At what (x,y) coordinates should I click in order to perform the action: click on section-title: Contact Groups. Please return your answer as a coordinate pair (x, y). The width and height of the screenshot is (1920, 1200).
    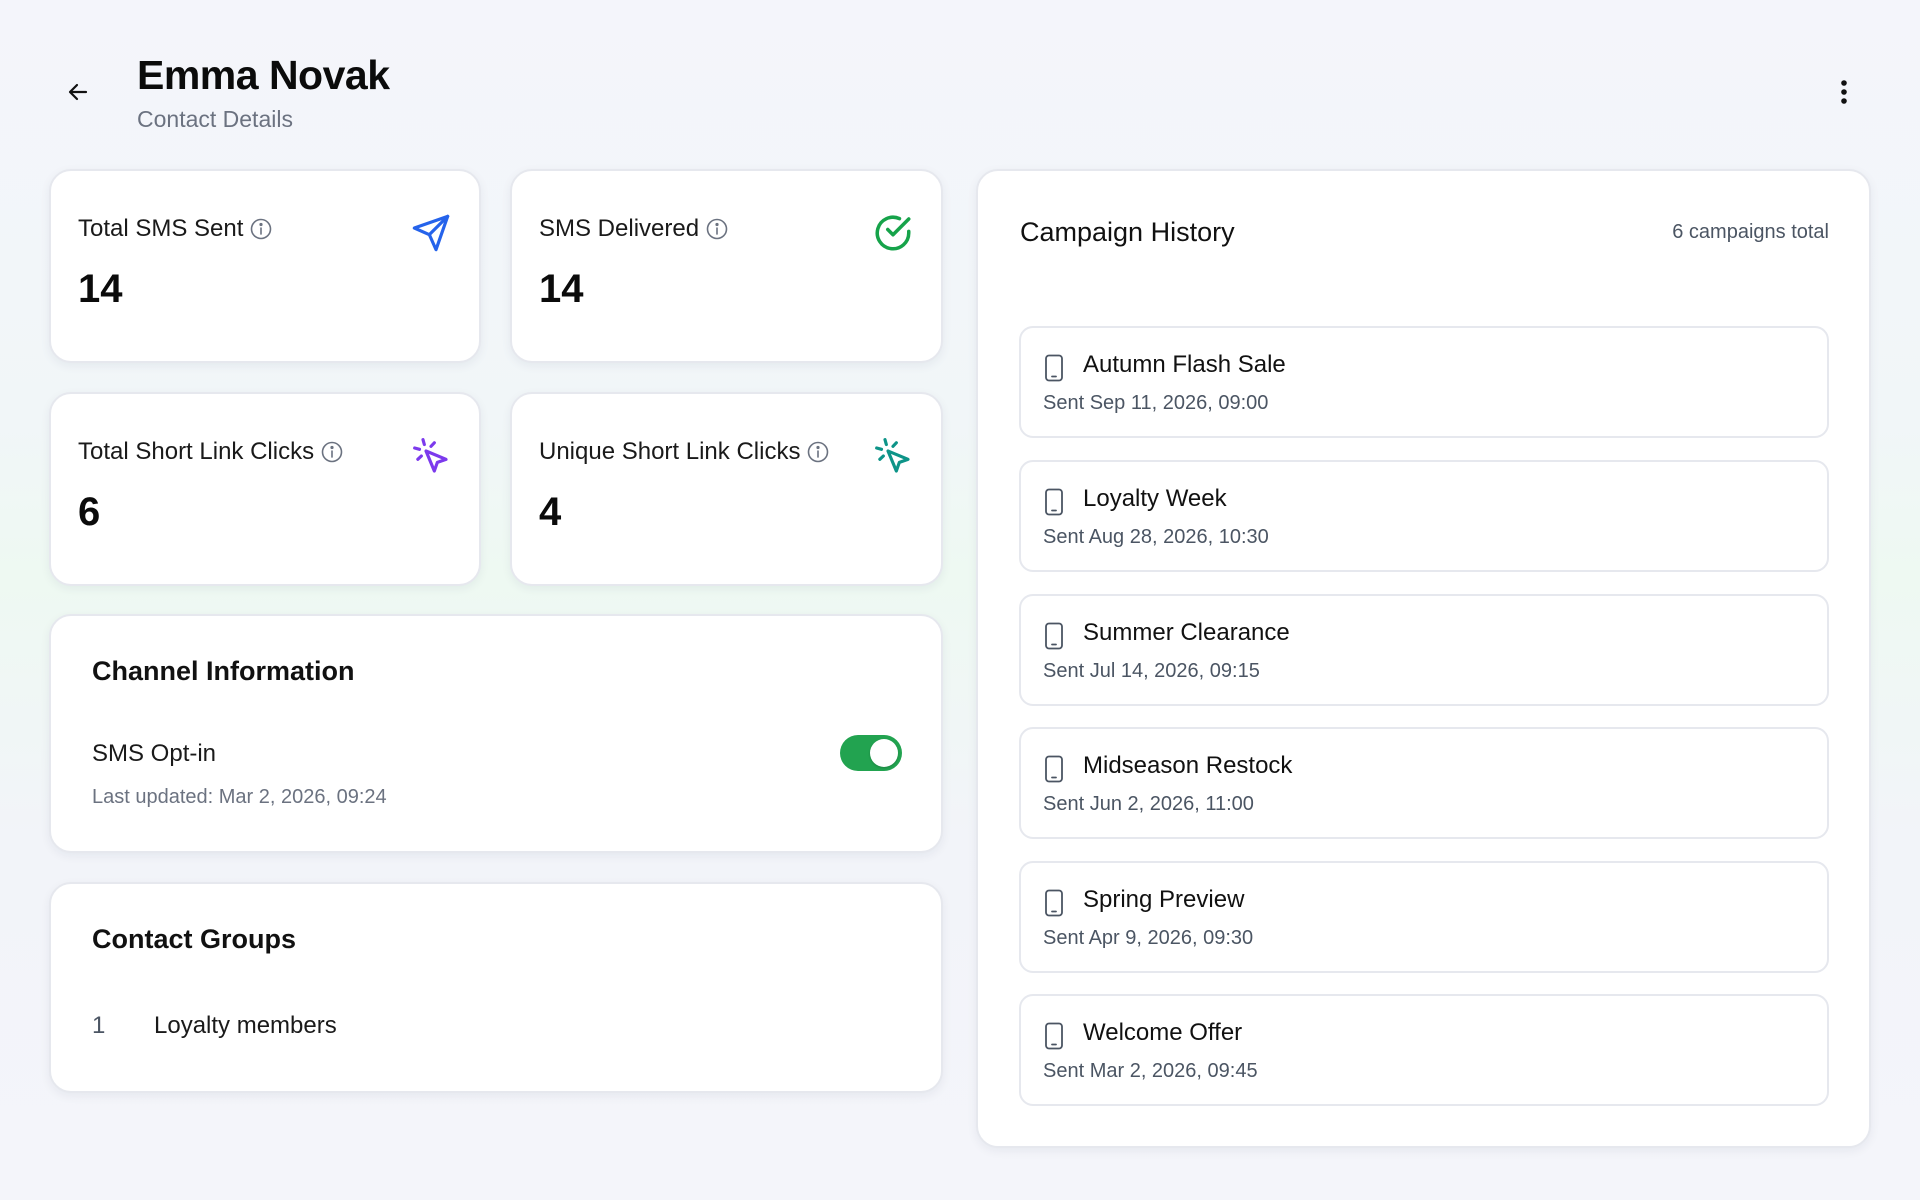
    Looking at the image, I should click on (194, 939).